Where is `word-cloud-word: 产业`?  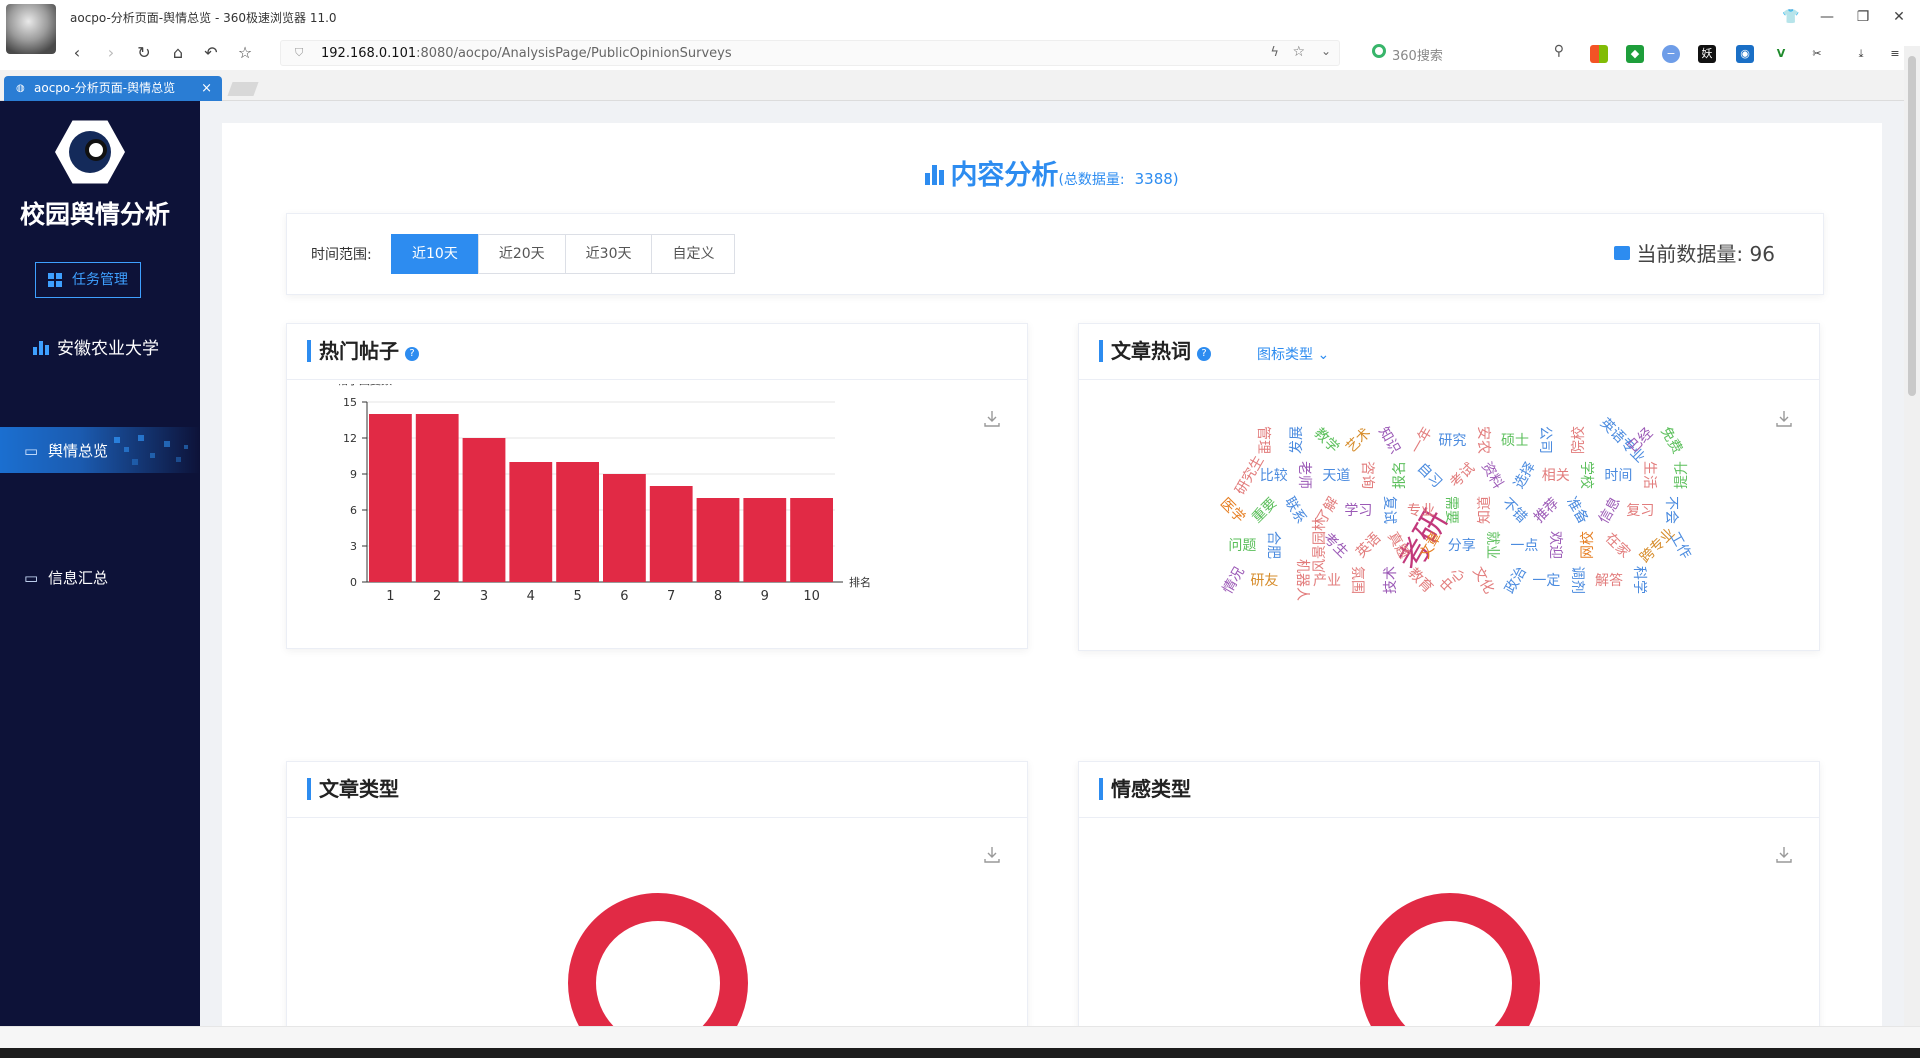 word-cloud-word: 产业 is located at coordinates (1327, 581).